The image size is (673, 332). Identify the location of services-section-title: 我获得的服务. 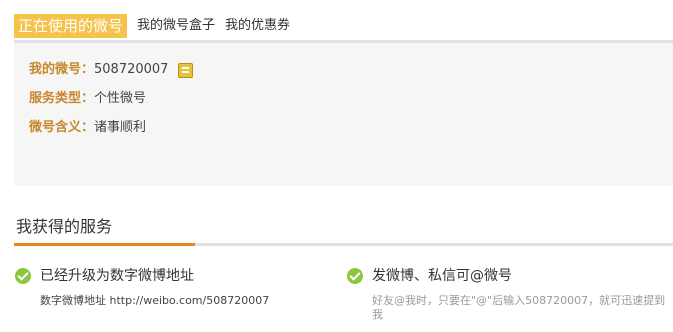
(64, 226).